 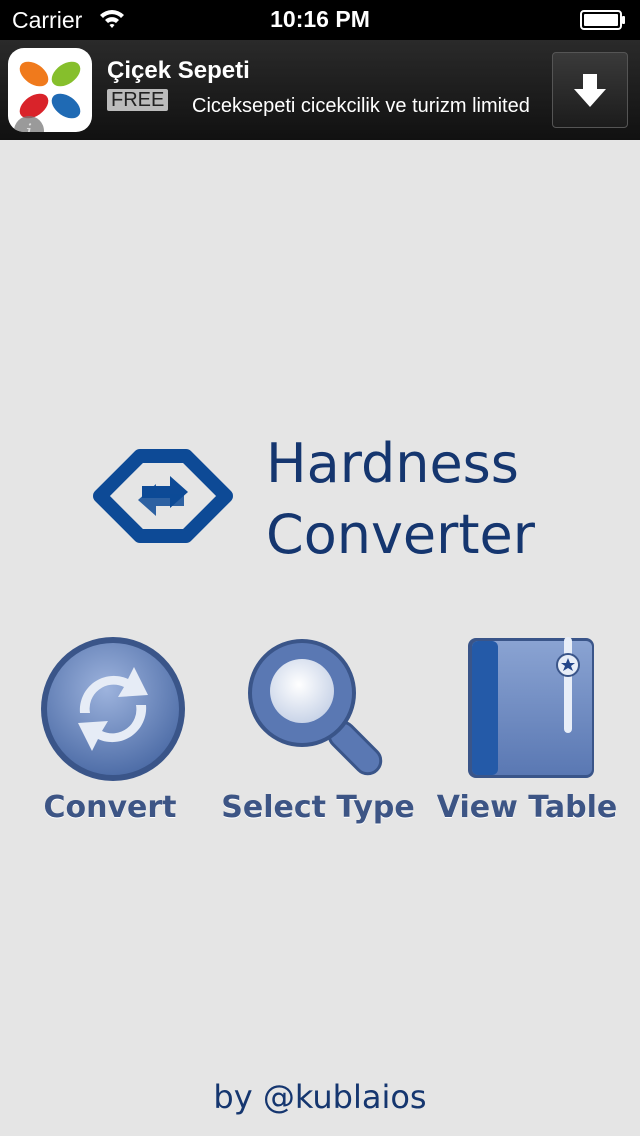 What do you see at coordinates (602, 20) in the screenshot?
I see `battery-icon` at bounding box center [602, 20].